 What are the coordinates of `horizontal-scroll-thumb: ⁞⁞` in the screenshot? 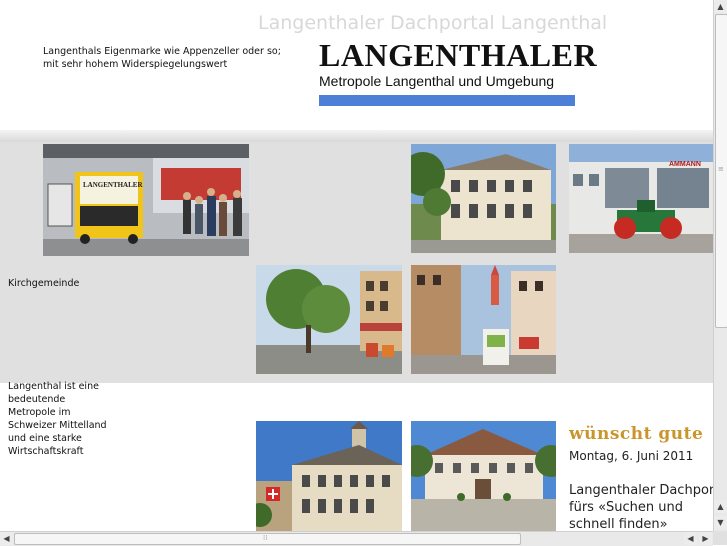 It's located at (267, 539).